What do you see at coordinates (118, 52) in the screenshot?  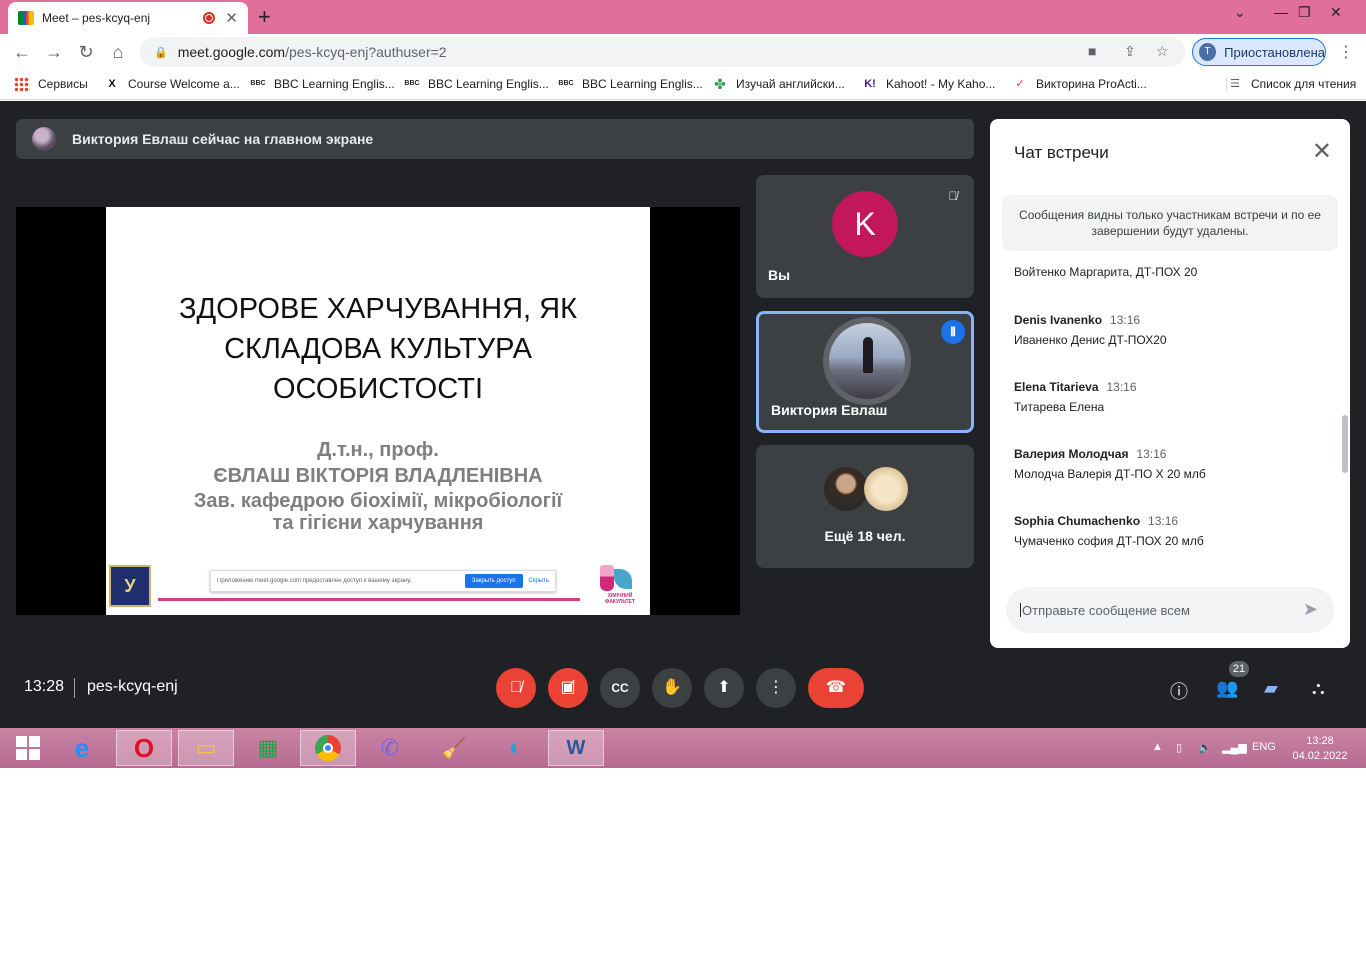 I see `home-icon: ⌂` at bounding box center [118, 52].